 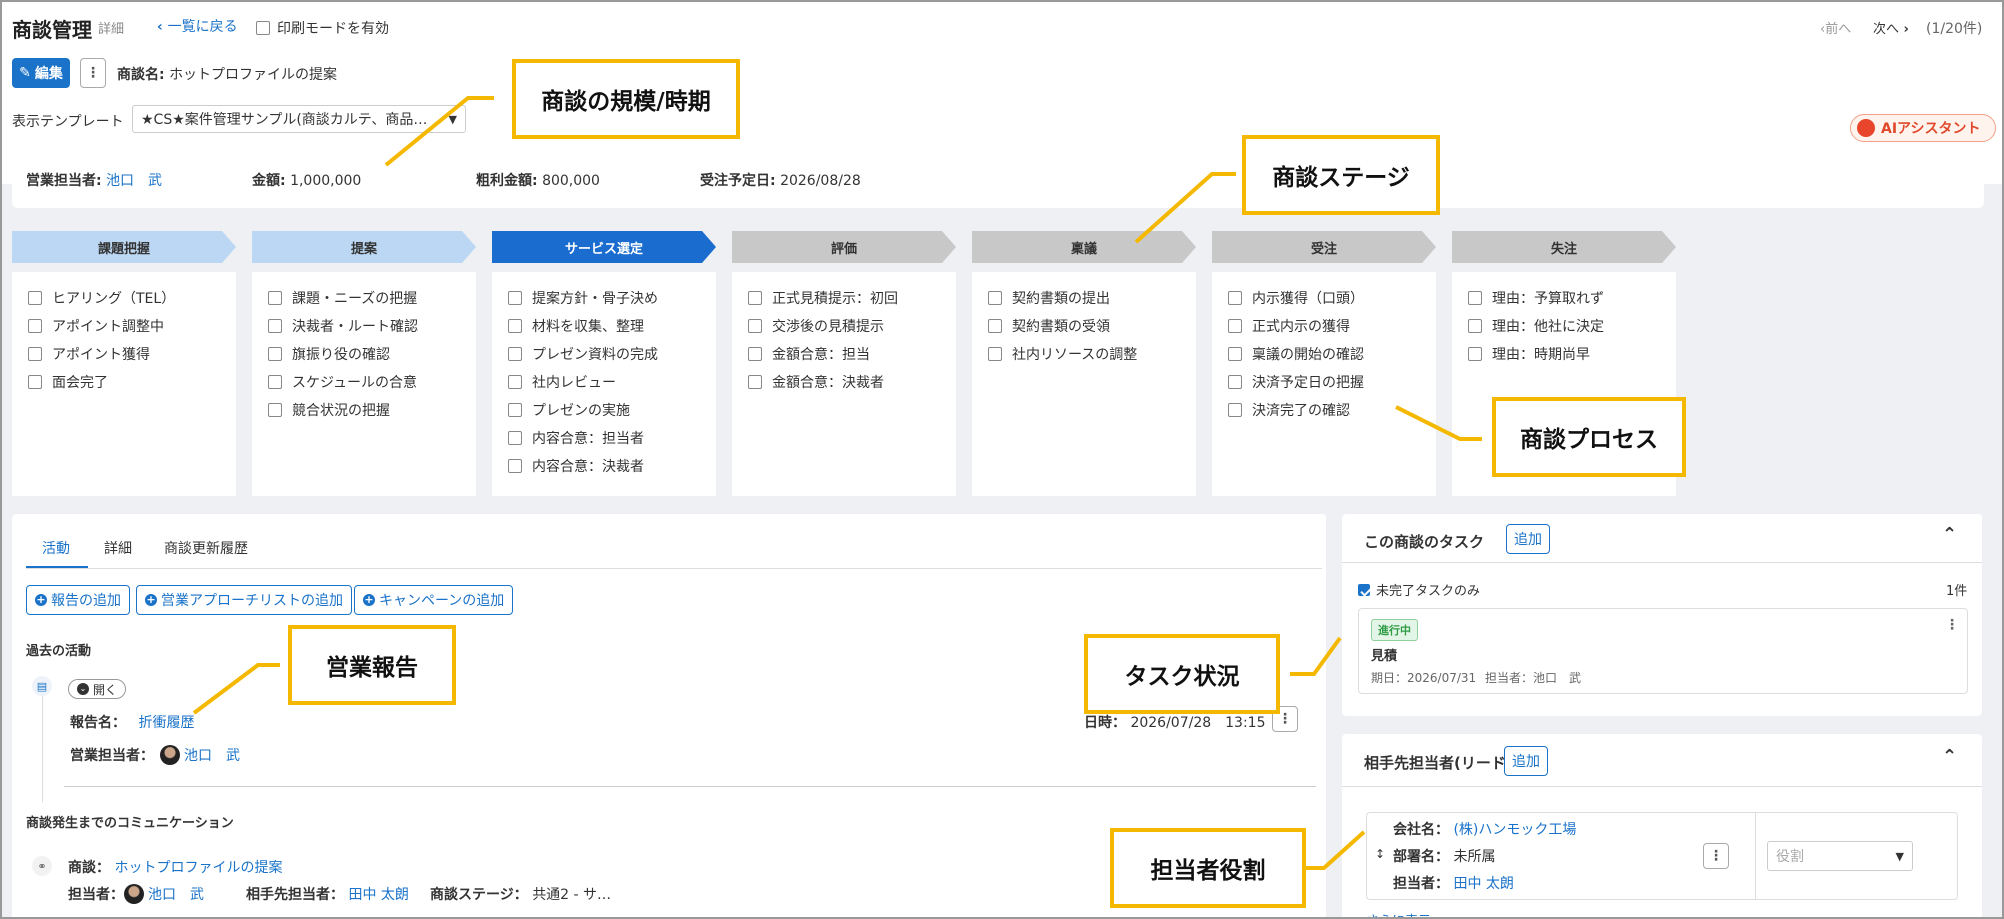 I want to click on connector-report, so click(x=236, y=689).